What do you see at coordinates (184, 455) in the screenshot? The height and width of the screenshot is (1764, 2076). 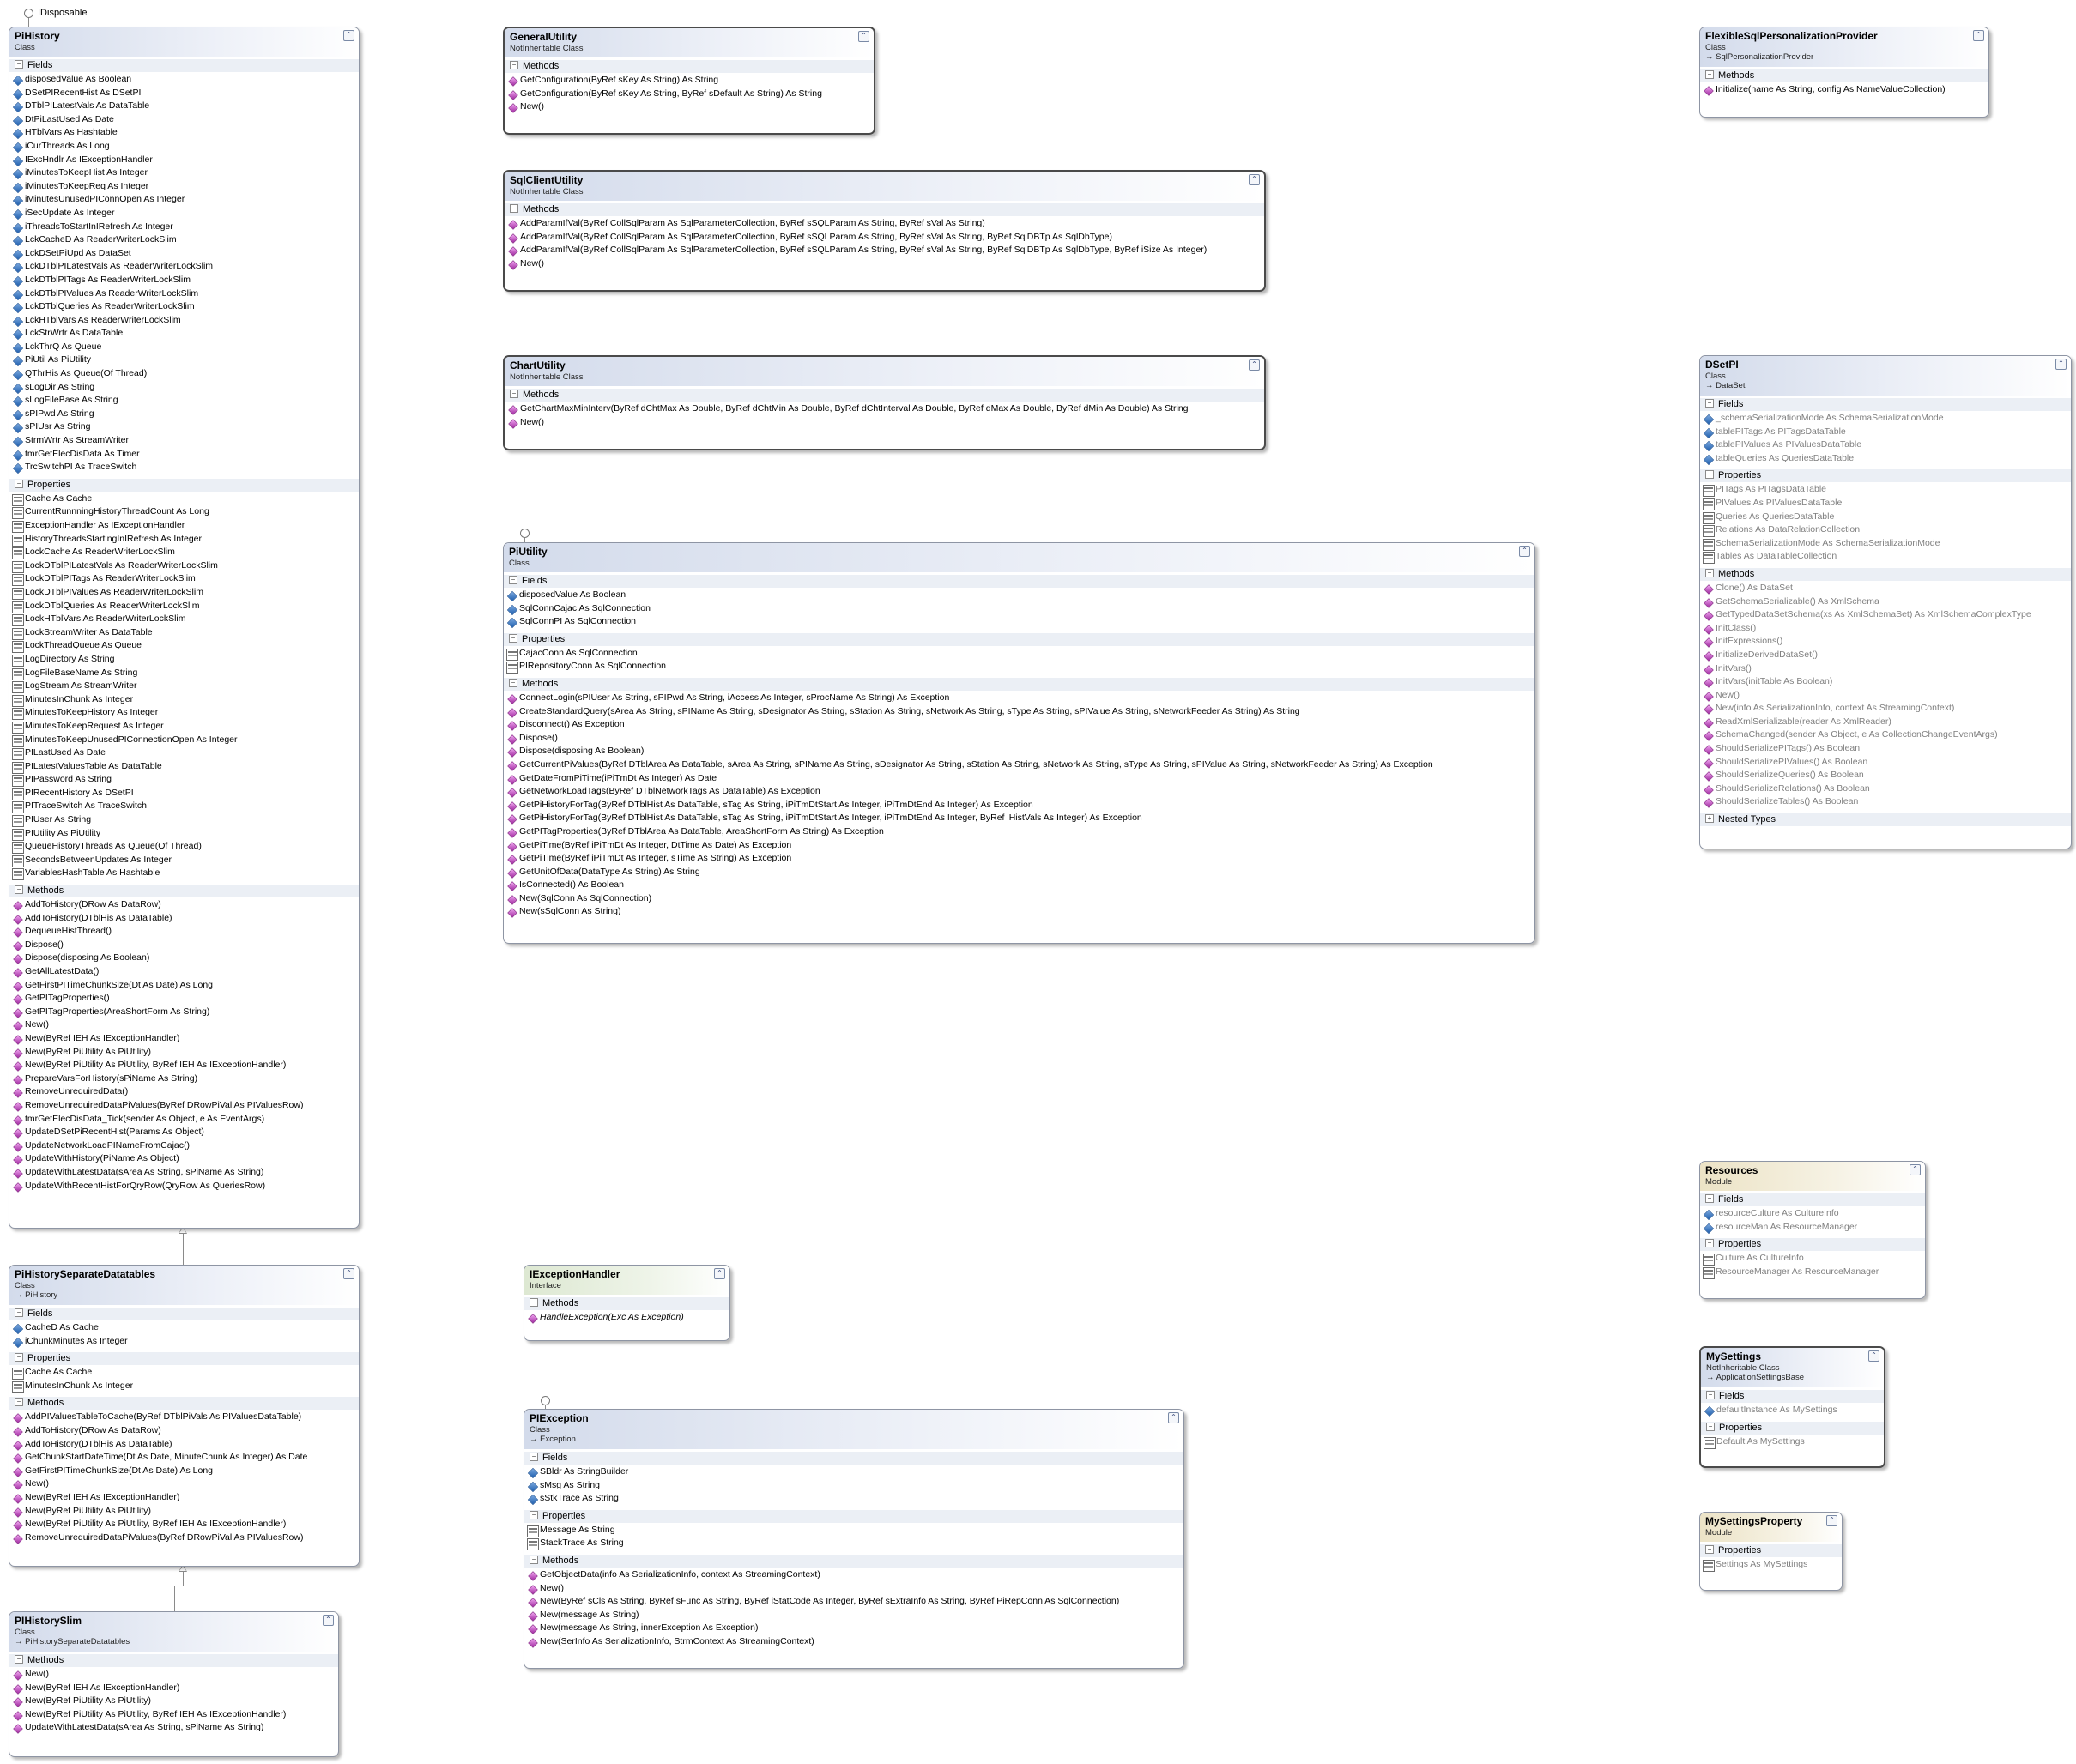 I see `member-item: tmrGetElecDisData As Timer` at bounding box center [184, 455].